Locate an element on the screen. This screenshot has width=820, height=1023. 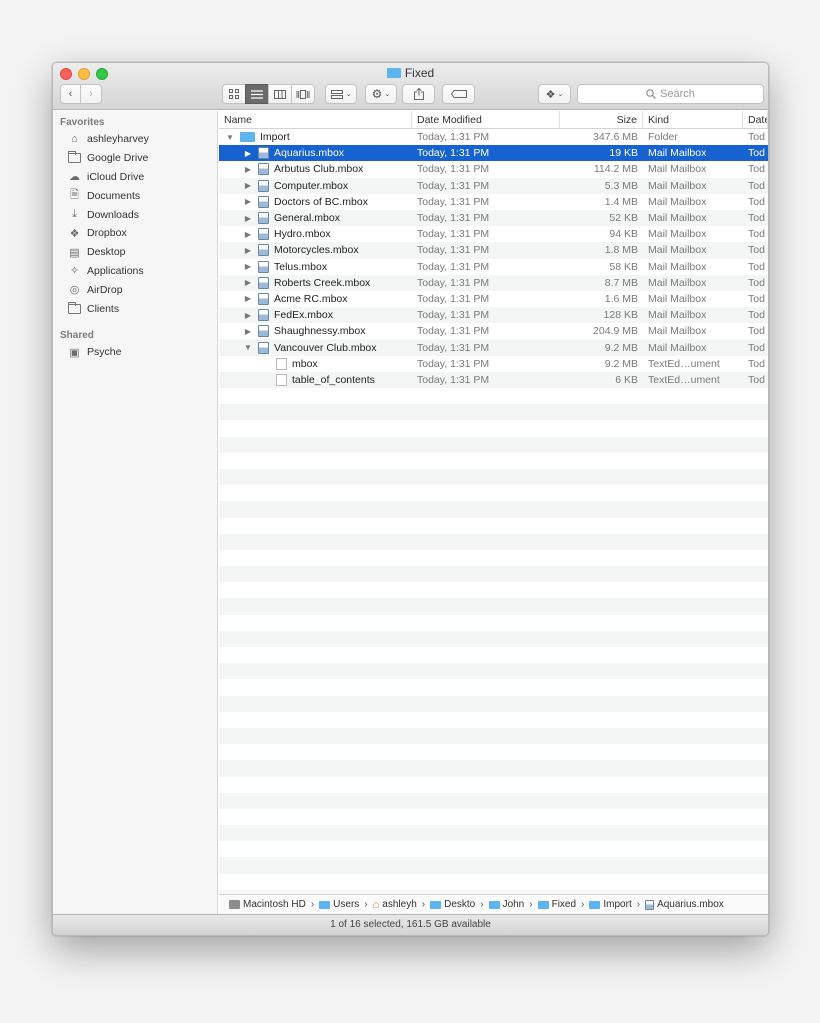
sidebar-item-downloads: ⤓ Downloads is located at coordinates (135, 214).